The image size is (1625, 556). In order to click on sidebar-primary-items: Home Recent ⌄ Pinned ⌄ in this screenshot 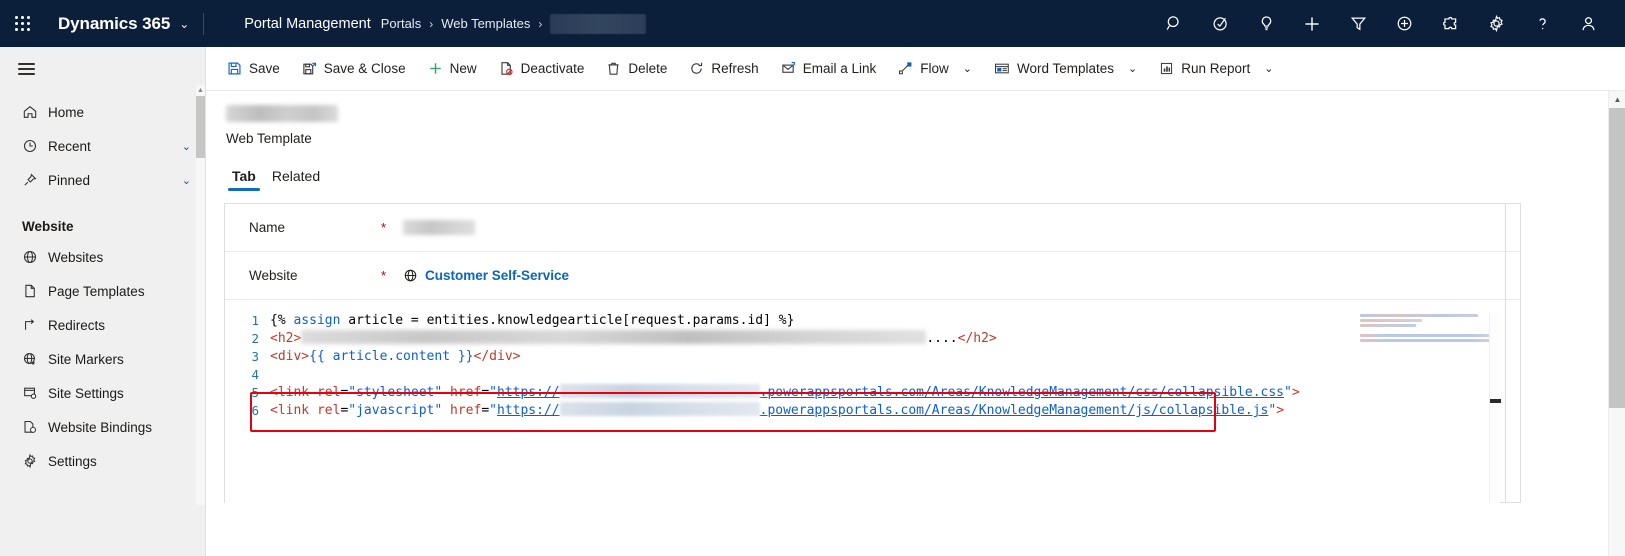, I will do `click(102, 144)`.